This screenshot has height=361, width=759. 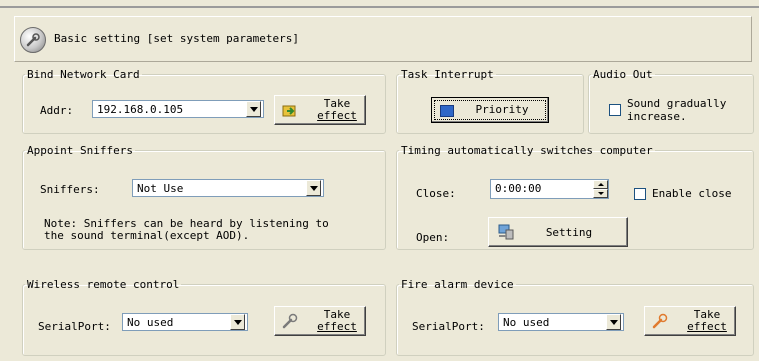 I want to click on sound-gradually-label: Sound gradually increase., so click(x=677, y=110).